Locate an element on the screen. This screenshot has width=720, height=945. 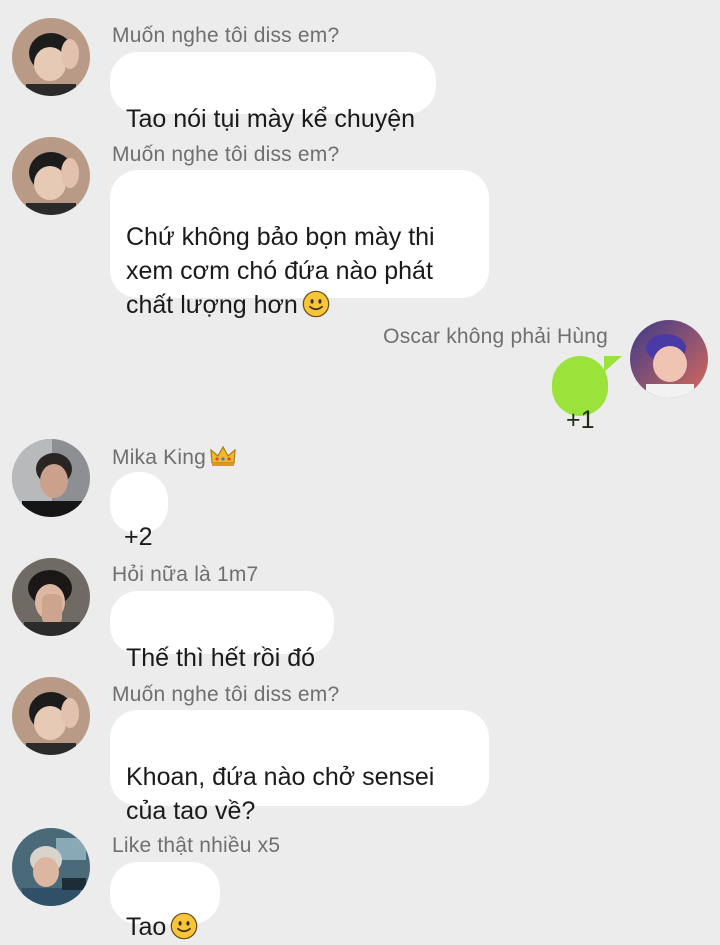
message-text: +2 is located at coordinates (138, 537).